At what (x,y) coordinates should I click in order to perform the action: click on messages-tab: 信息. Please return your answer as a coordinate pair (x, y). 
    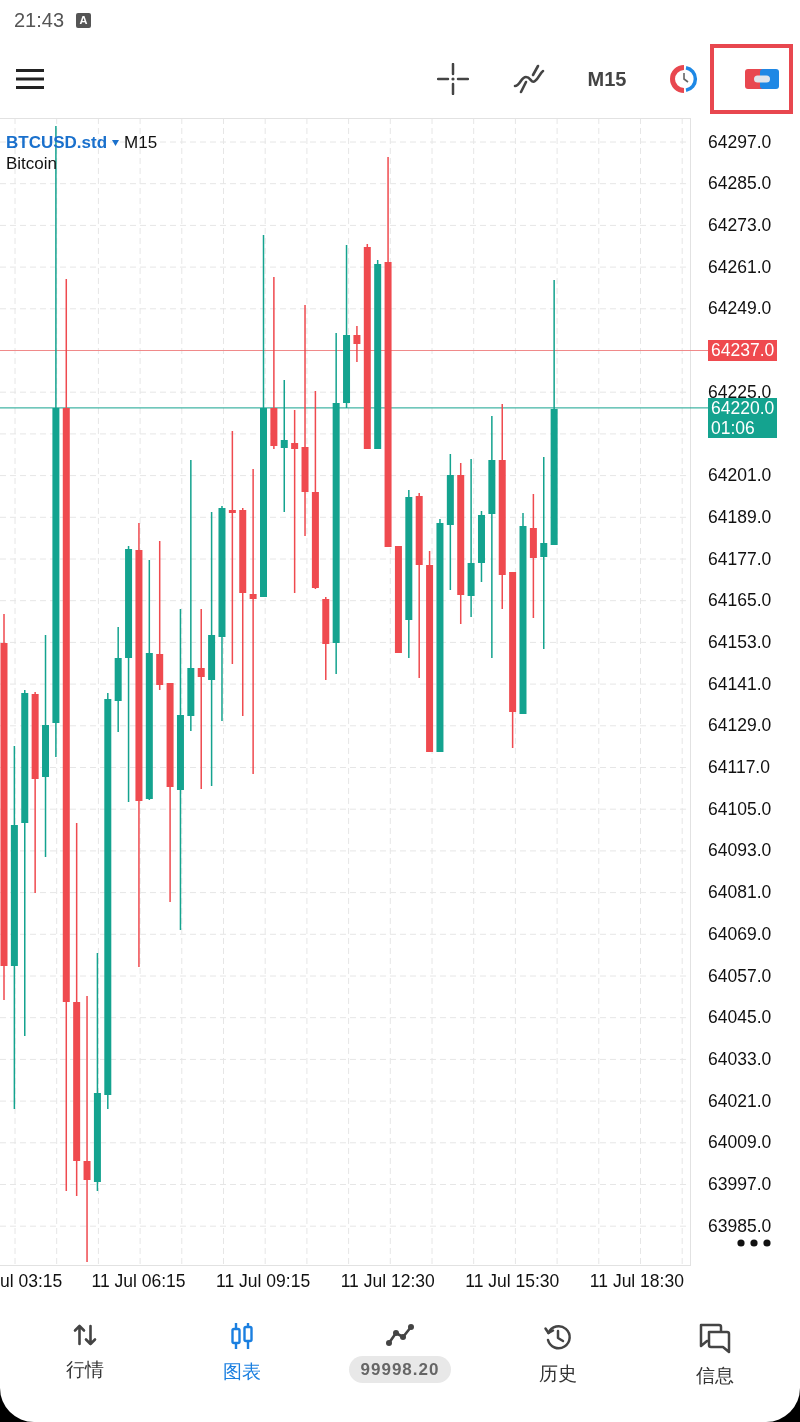
    Looking at the image, I should click on (715, 1372).